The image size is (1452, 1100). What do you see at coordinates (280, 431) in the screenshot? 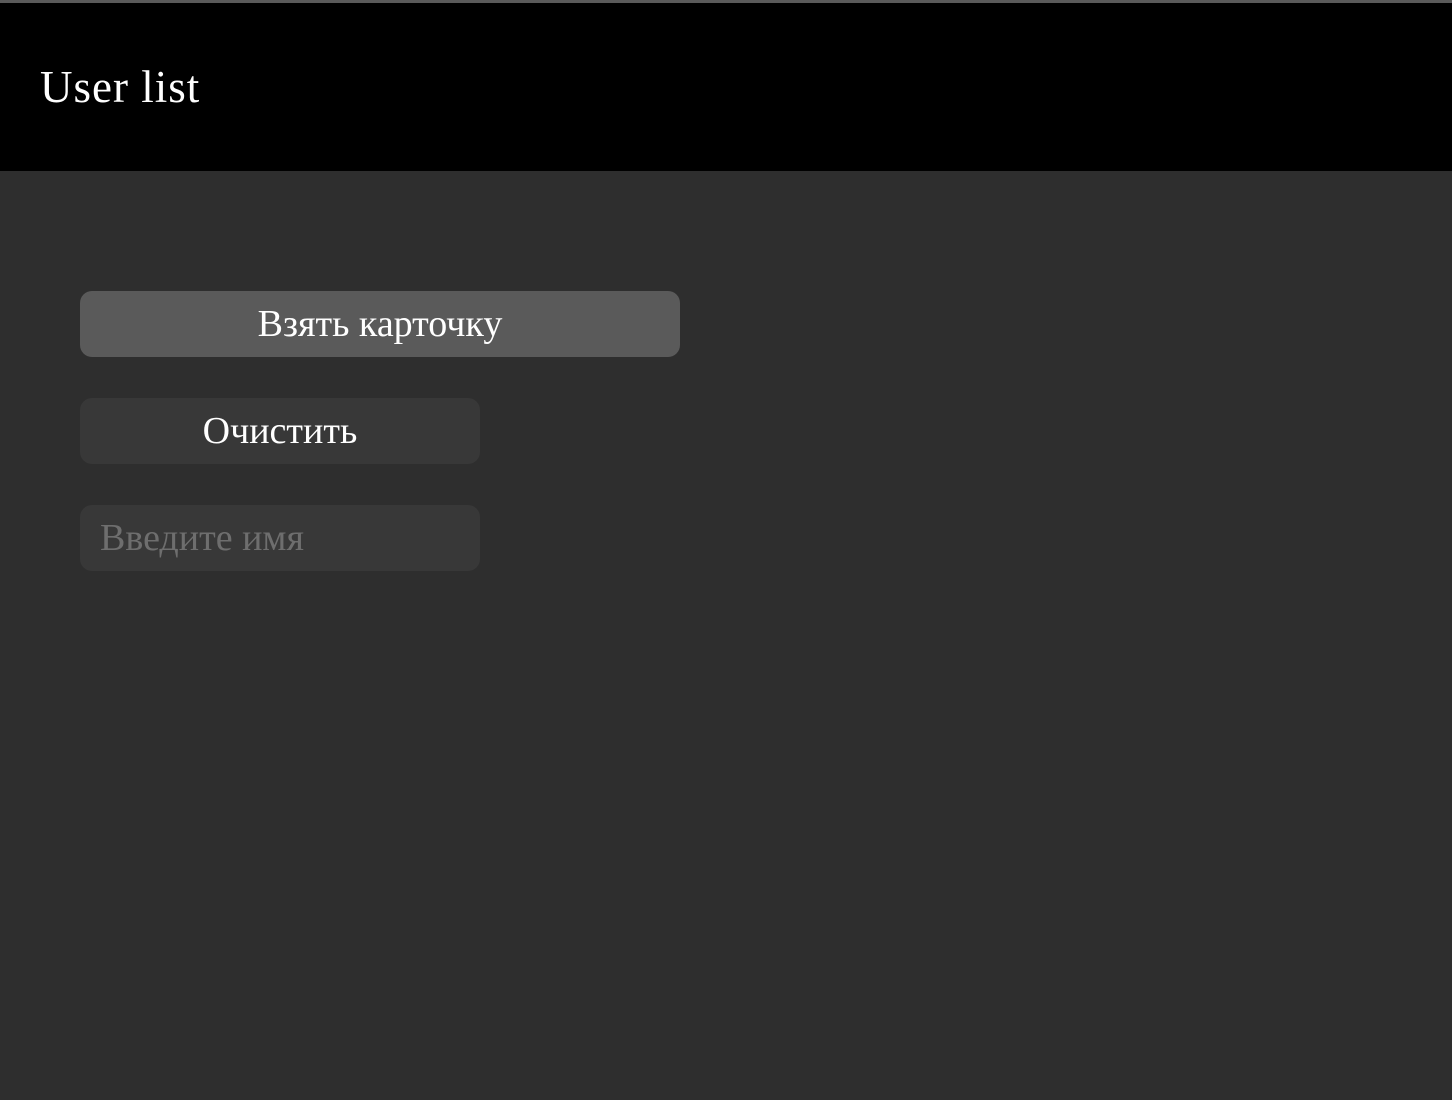
I see `clear-button: Очистить` at bounding box center [280, 431].